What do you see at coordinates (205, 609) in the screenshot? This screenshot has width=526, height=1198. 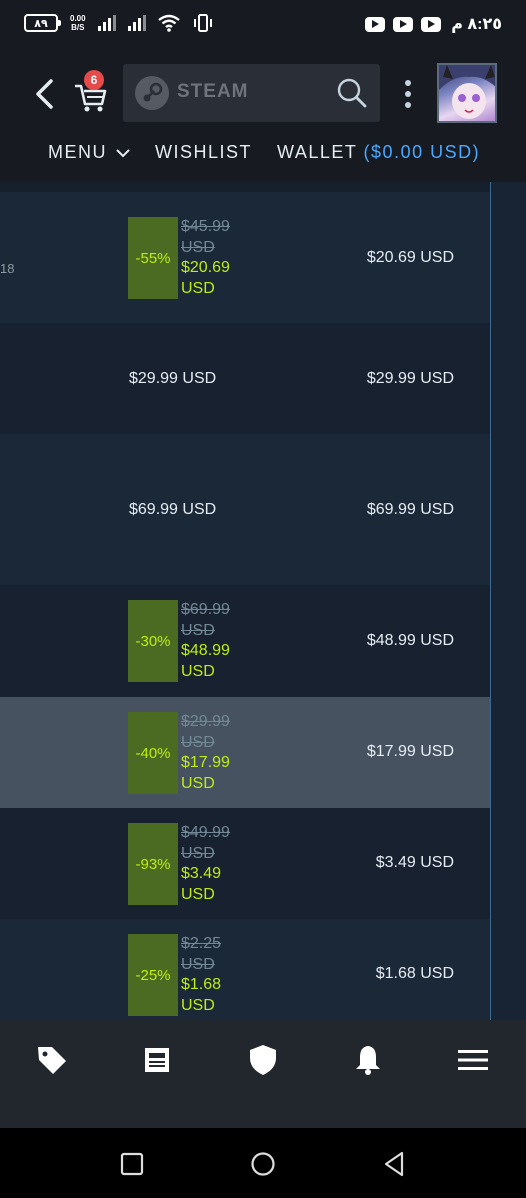 I see `original-price: $69.99` at bounding box center [205, 609].